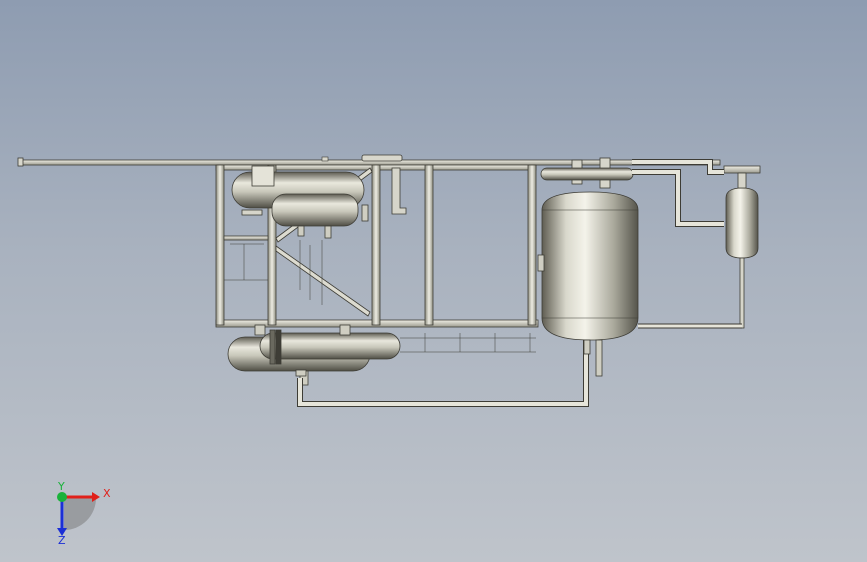 This screenshot has height=562, width=867. What do you see at coordinates (62, 497) in the screenshot?
I see `y-axis-dot` at bounding box center [62, 497].